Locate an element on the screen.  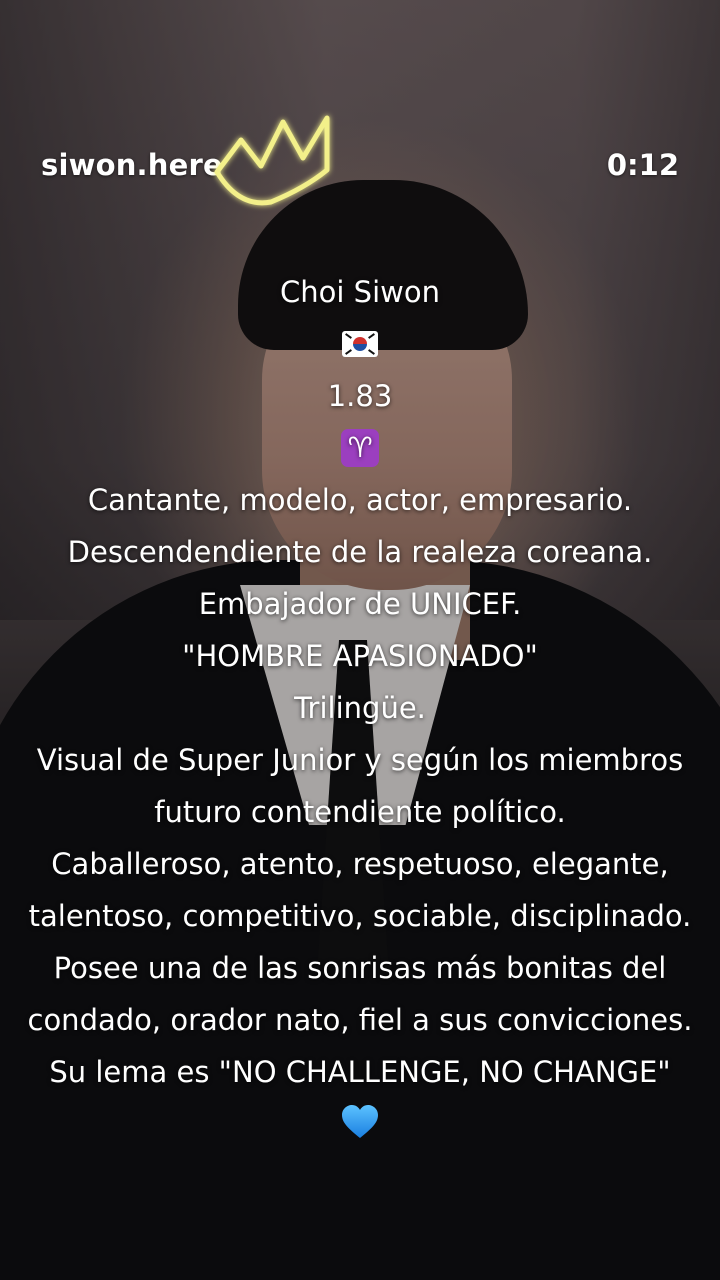
blue-heart-icon is located at coordinates (360, 1121).